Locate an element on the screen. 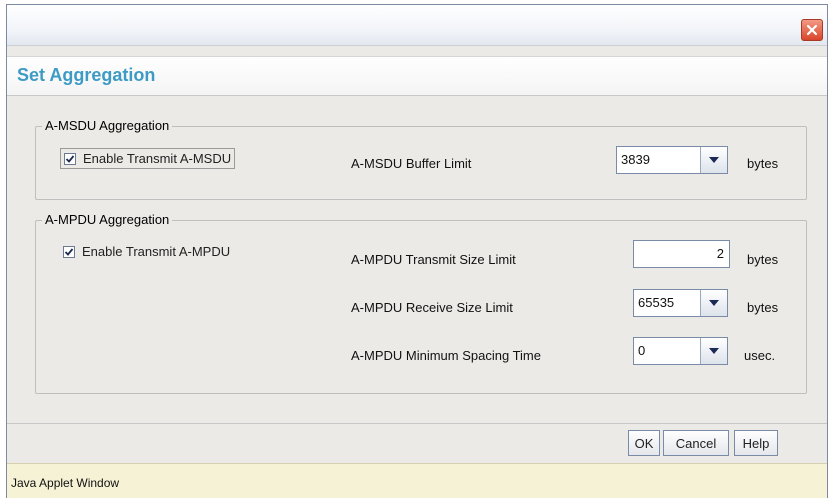 Image resolution: width=831 pixels, height=500 pixels. ampdu-transmit-size-unit: bytes is located at coordinates (763, 259).